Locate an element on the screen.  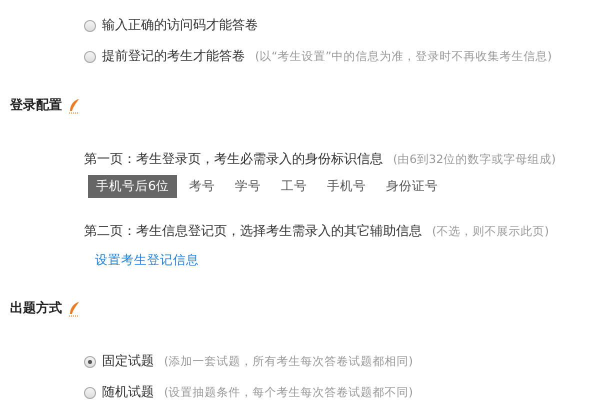
section-description: 第一页：考生登录页，考生必需录入的身份标识信息 is located at coordinates (233, 159).